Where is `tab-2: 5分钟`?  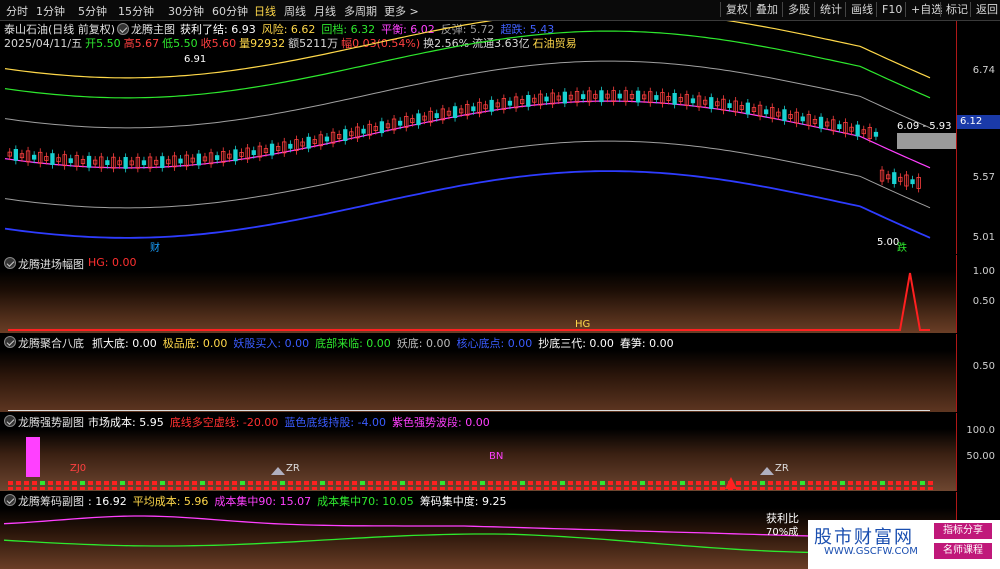 tab-2: 5分钟 is located at coordinates (92, 11).